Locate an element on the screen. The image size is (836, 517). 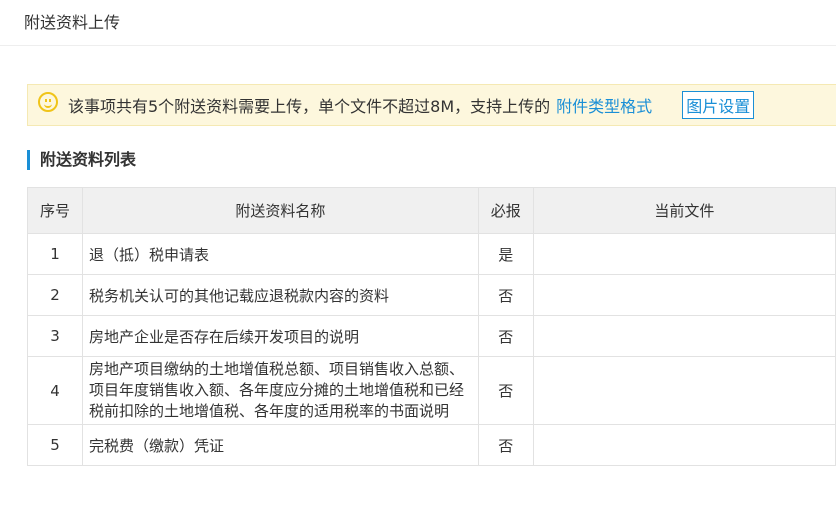
table-row: 3 房地产企业是否存在后续开发项目的说明否 is located at coordinates (431, 336).